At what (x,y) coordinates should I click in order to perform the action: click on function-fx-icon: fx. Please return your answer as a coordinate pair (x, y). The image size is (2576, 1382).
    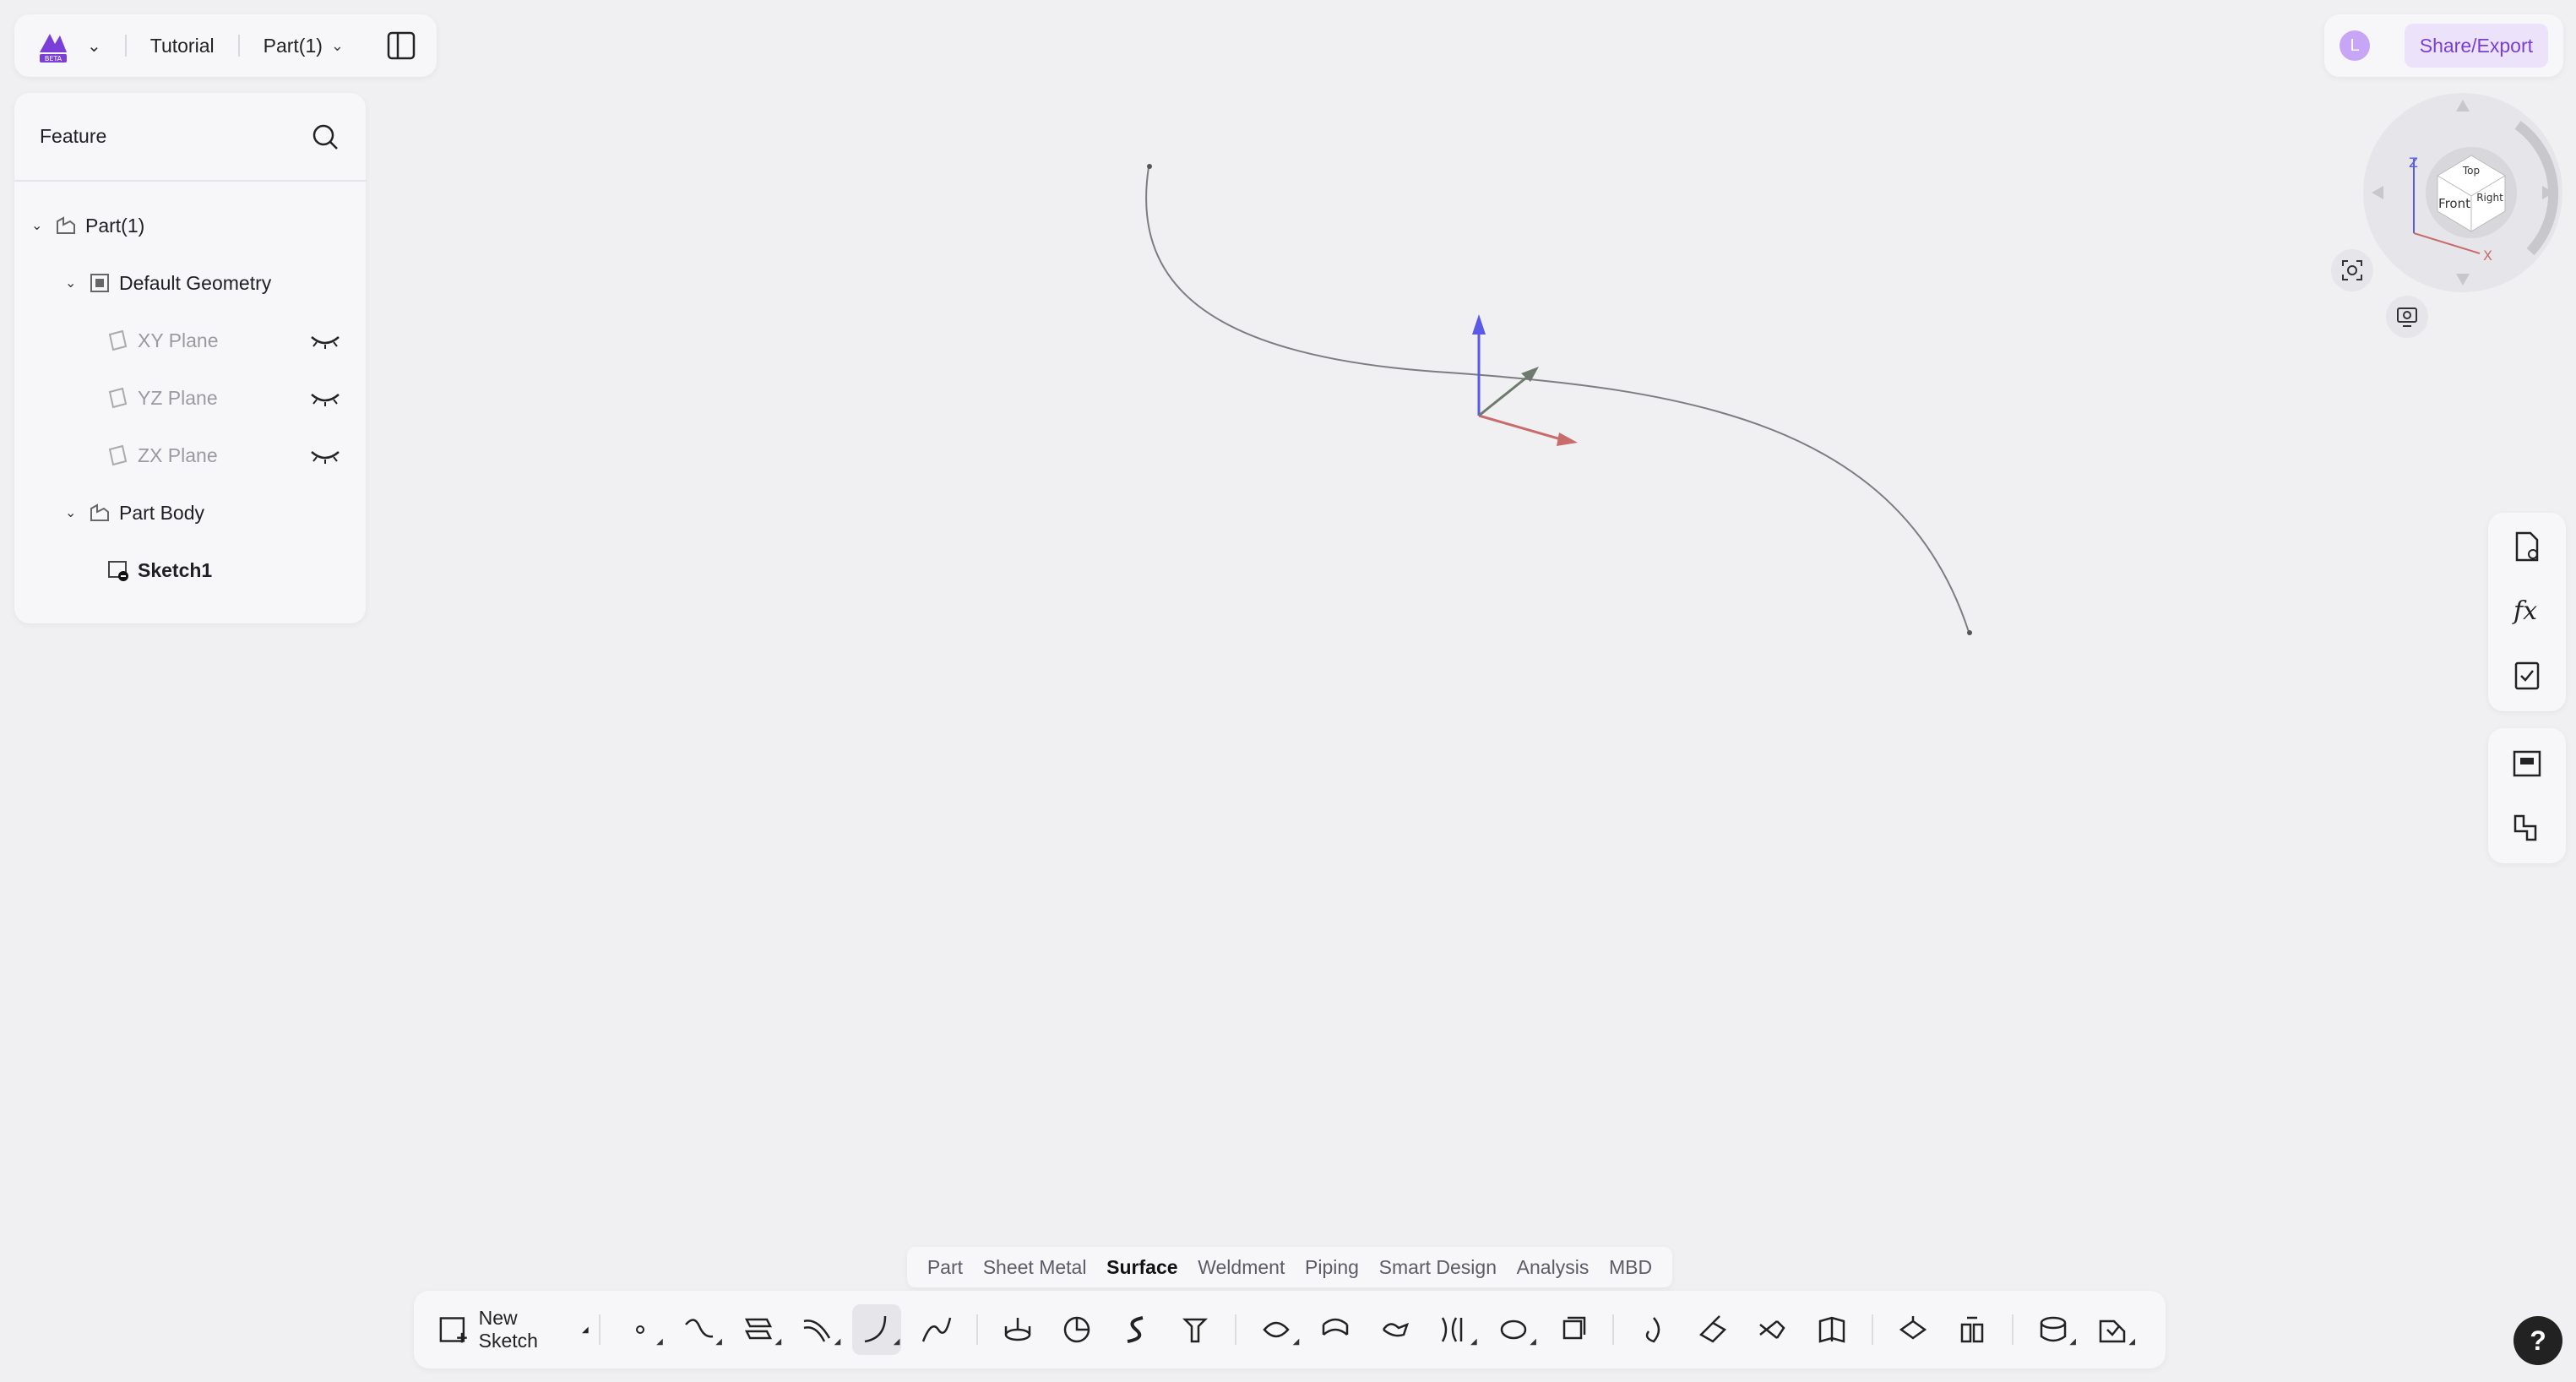
    Looking at the image, I should click on (2527, 610).